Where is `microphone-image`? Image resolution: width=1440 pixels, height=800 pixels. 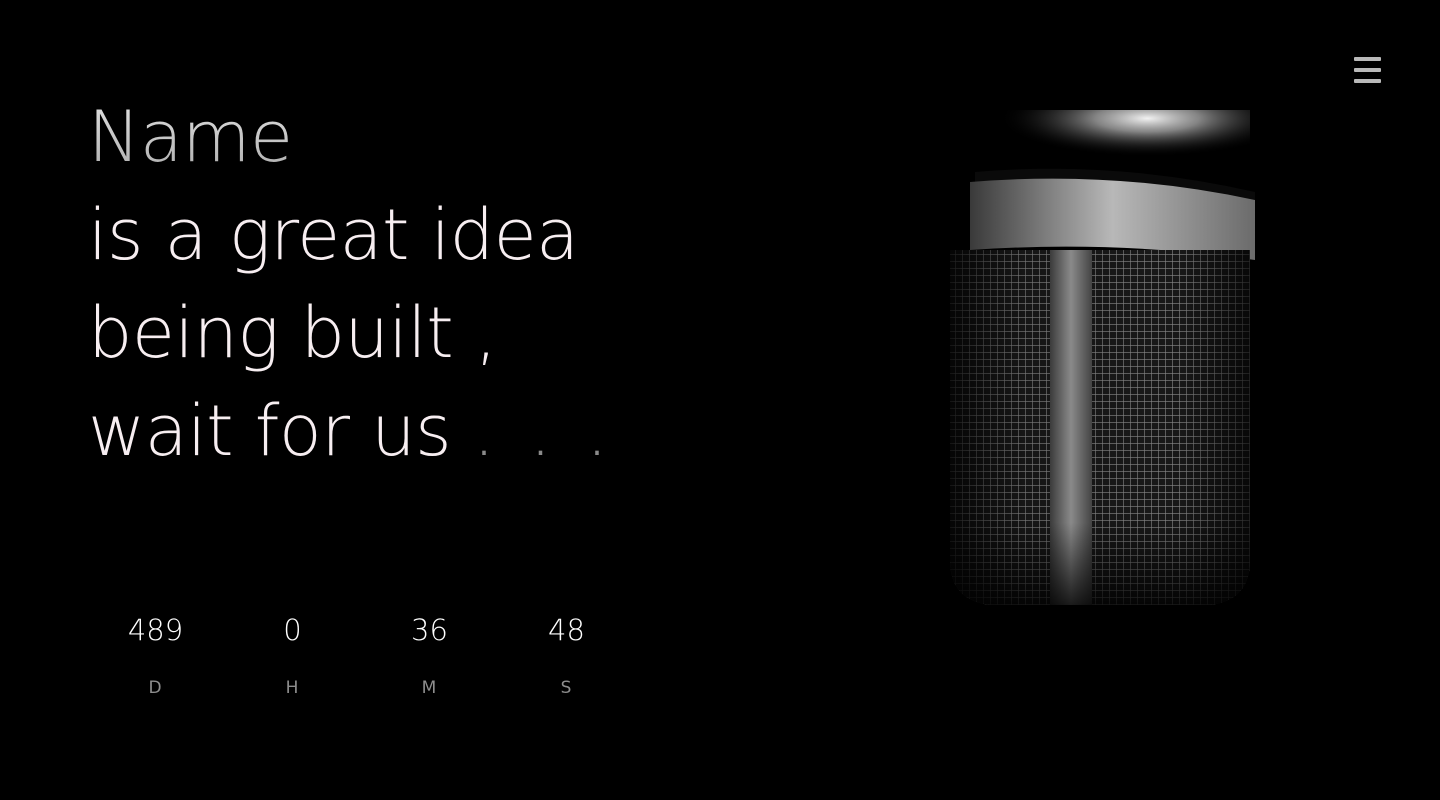
microphone-image is located at coordinates (1102, 357).